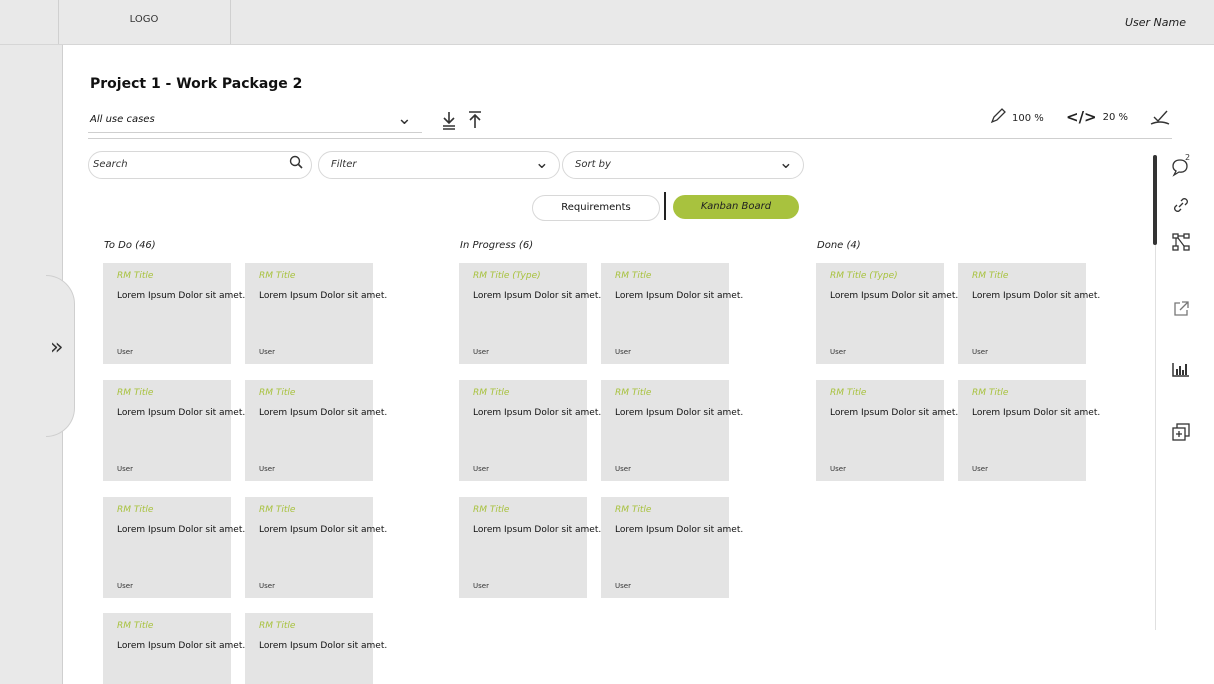 The width and height of the screenshot is (1214, 684). What do you see at coordinates (497, 245) in the screenshot?
I see `column-title-in-progress: In Progress (6)` at bounding box center [497, 245].